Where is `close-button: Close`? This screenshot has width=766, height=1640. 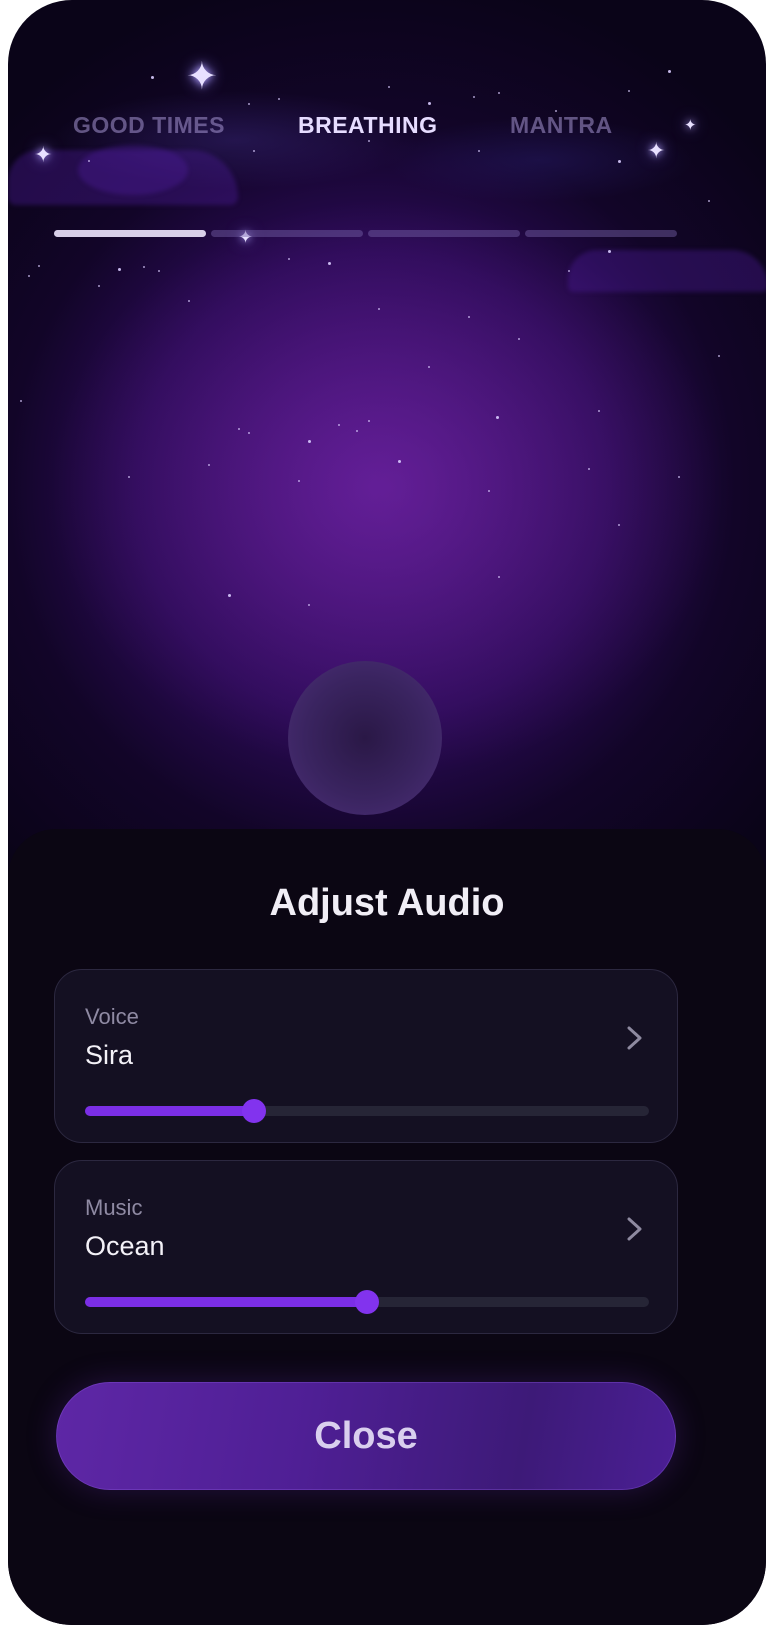
close-button: Close is located at coordinates (366, 1436).